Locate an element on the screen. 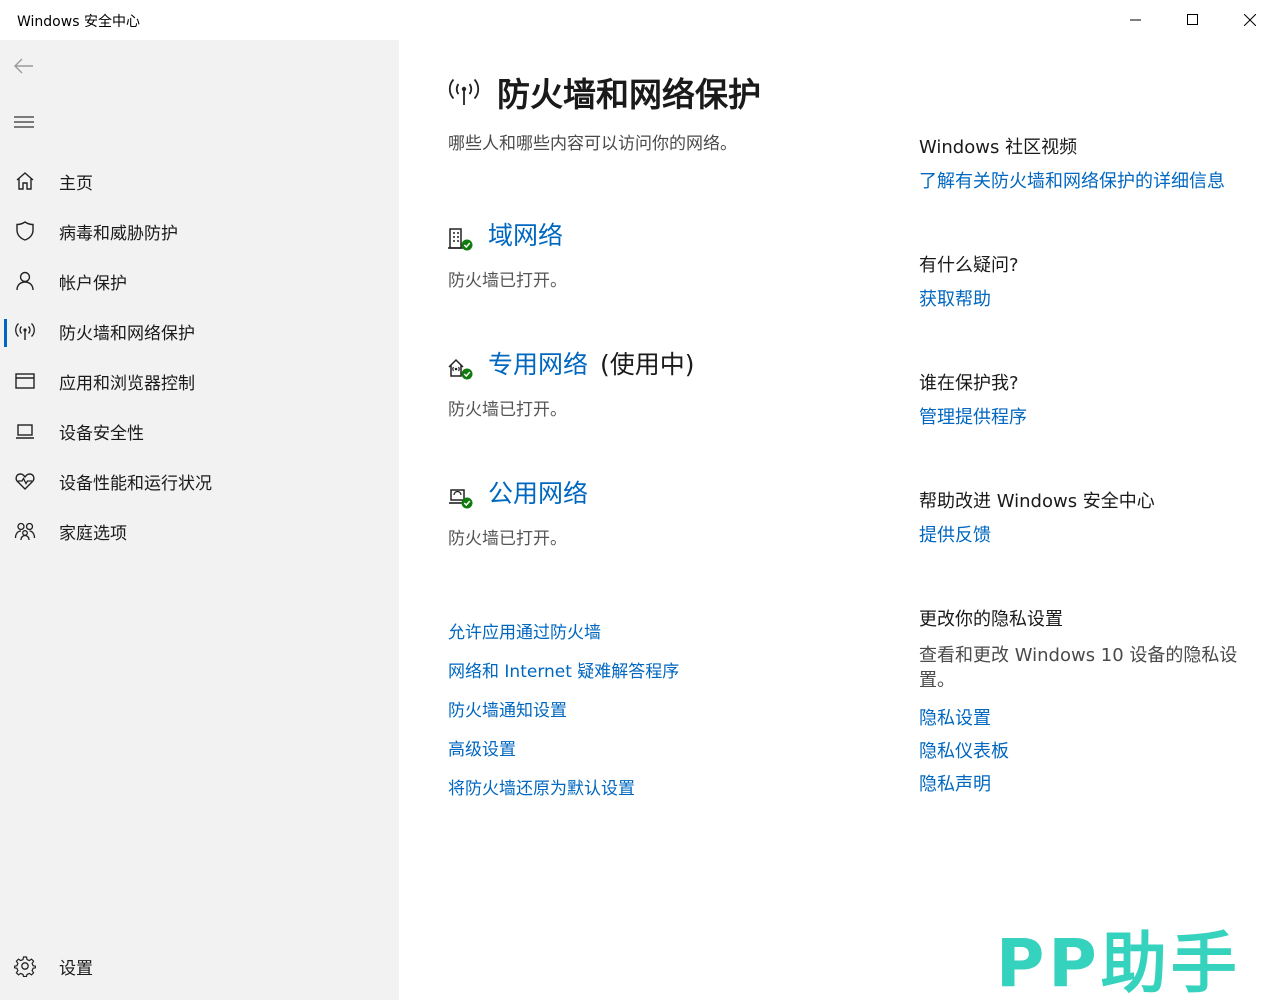 The image size is (1279, 1006). hamburger-menu-button is located at coordinates (24, 122).